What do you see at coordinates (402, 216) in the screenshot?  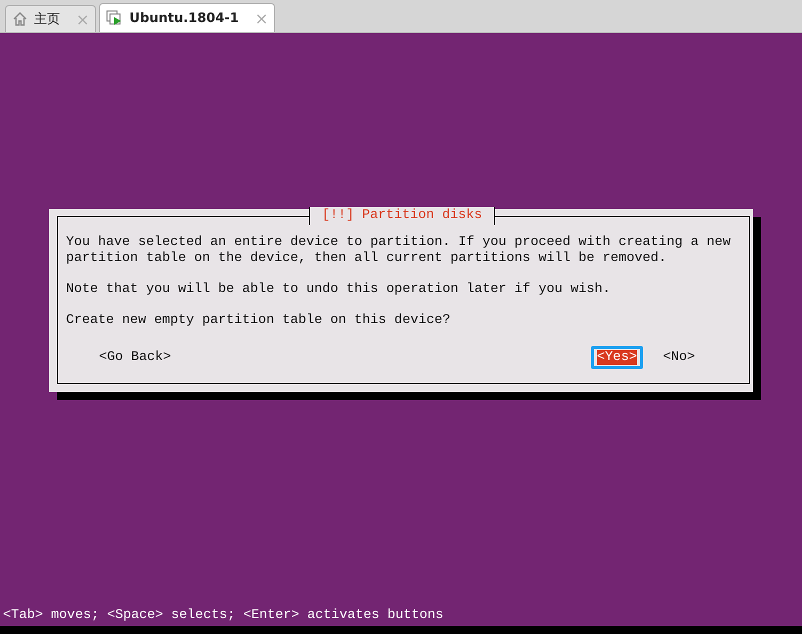 I see `dialog-title: [!!] Partition disks` at bounding box center [402, 216].